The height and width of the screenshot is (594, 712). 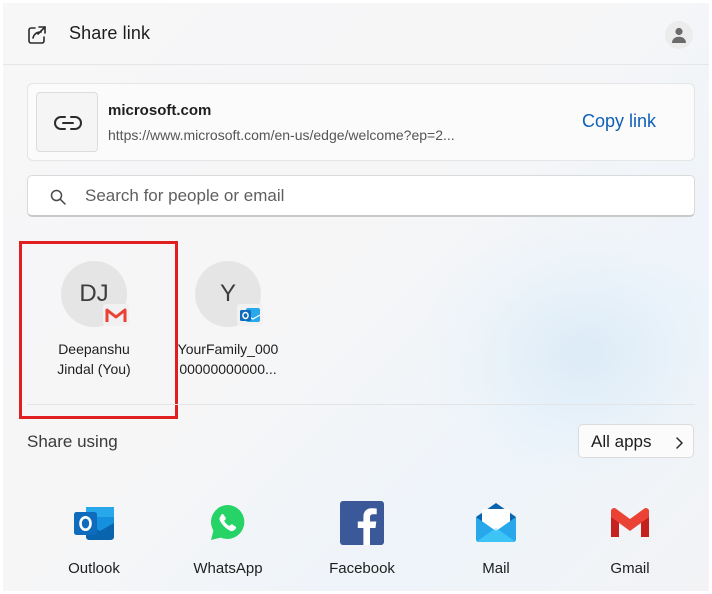 I want to click on avatar-initials: DJ, so click(x=94, y=293).